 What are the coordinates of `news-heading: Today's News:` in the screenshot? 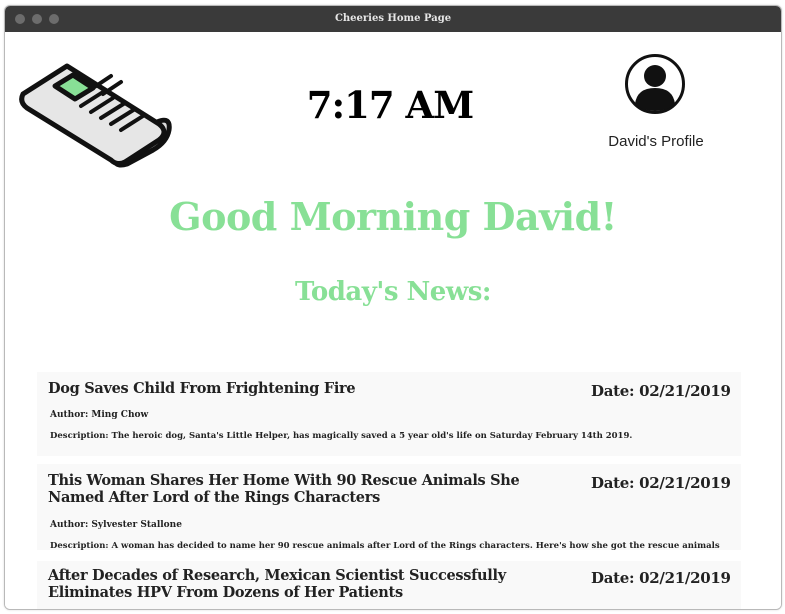 It's located at (393, 292).